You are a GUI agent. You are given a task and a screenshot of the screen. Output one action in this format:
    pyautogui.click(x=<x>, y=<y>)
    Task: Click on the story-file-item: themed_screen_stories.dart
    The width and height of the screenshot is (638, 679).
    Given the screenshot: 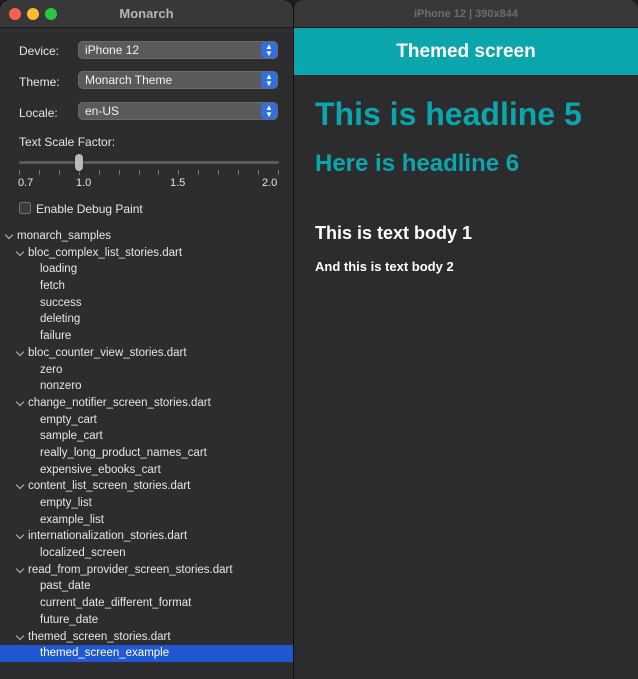 What is the action you would take?
    pyautogui.click(x=146, y=637)
    